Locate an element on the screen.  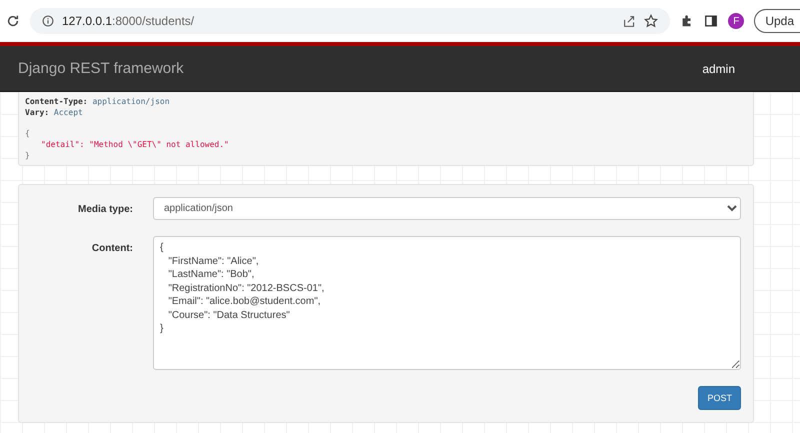
reload-icon is located at coordinates (13, 21).